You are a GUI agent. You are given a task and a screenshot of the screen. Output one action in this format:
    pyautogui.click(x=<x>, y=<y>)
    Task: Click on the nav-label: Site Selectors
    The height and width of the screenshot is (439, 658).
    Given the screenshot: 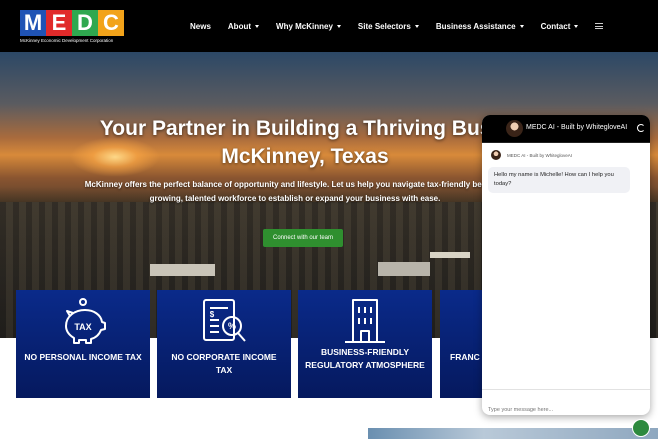 What is the action you would take?
    pyautogui.click(x=384, y=26)
    